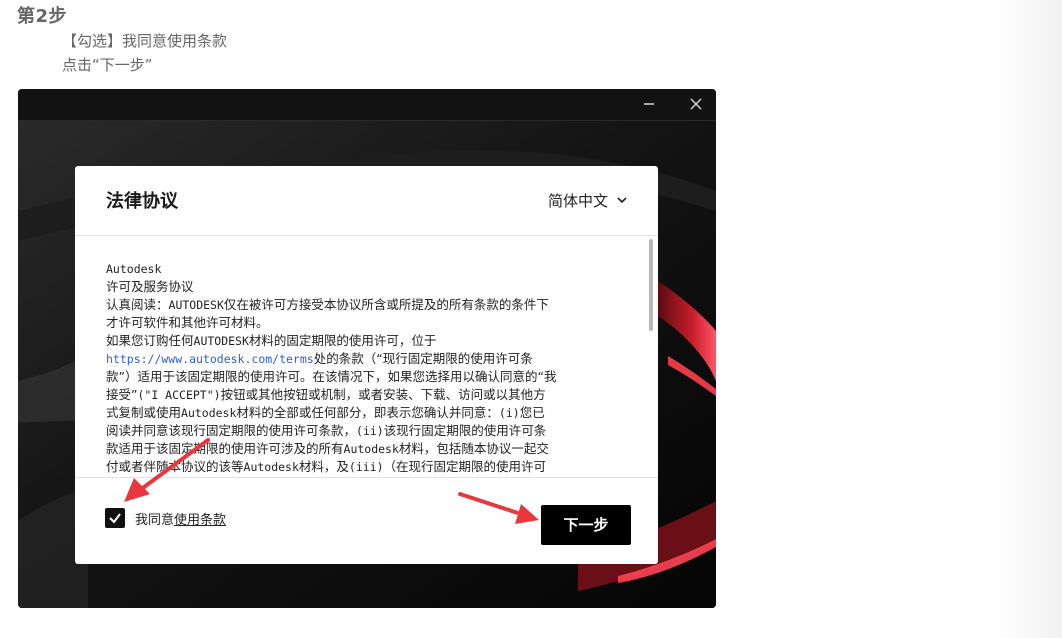 Image resolution: width=1062 pixels, height=638 pixels. Describe the element at coordinates (107, 65) in the screenshot. I see `instruction-click-next: 点击“下一步”` at that location.